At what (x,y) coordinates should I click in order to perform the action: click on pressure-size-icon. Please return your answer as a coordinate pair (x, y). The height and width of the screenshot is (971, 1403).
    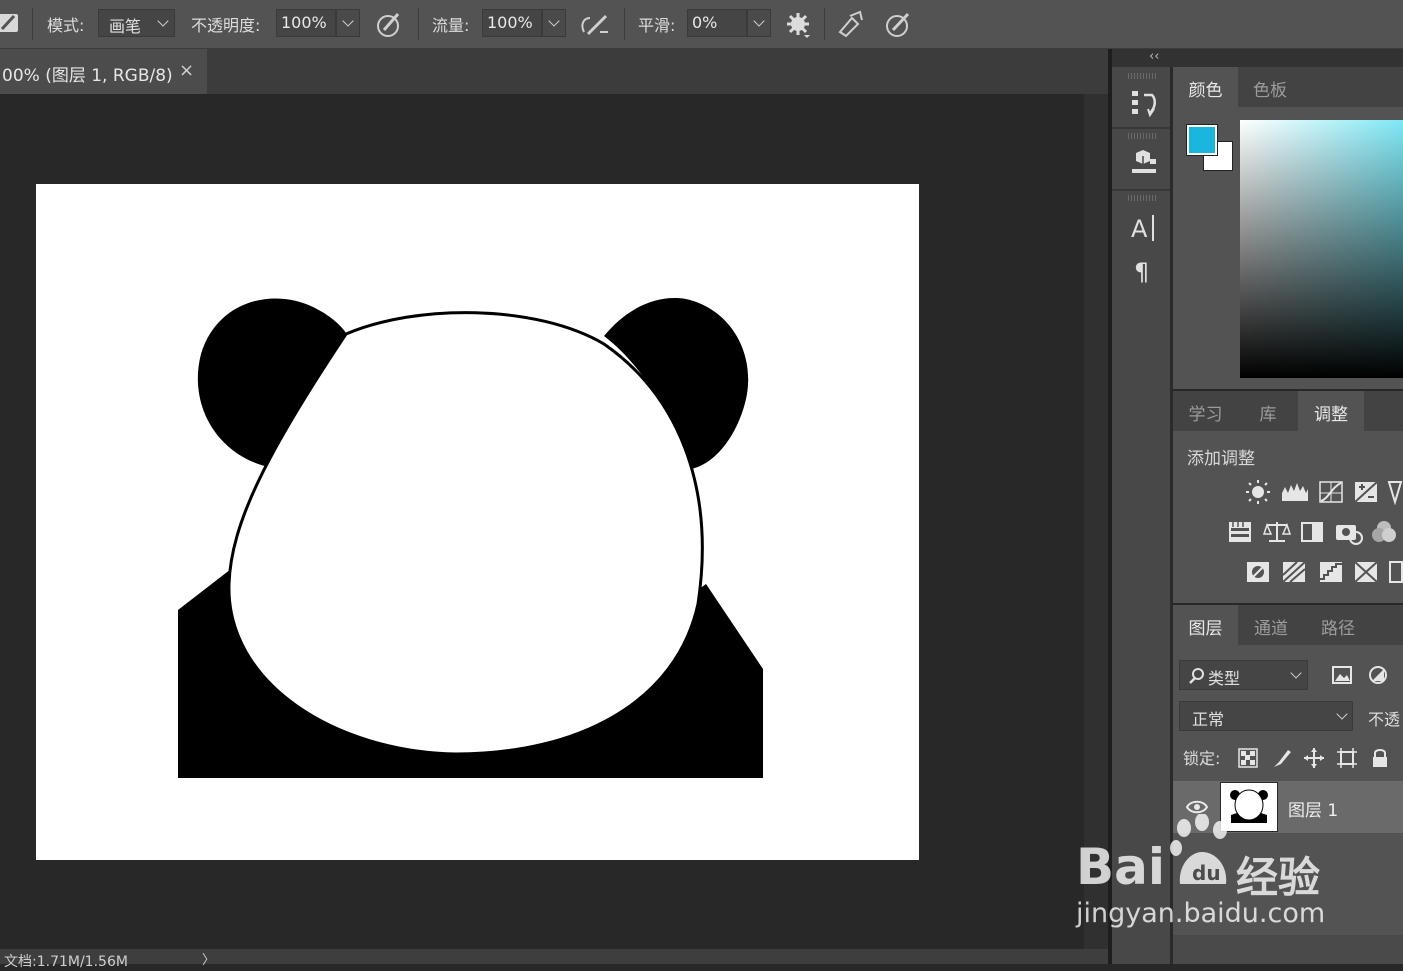
    Looking at the image, I should click on (899, 24).